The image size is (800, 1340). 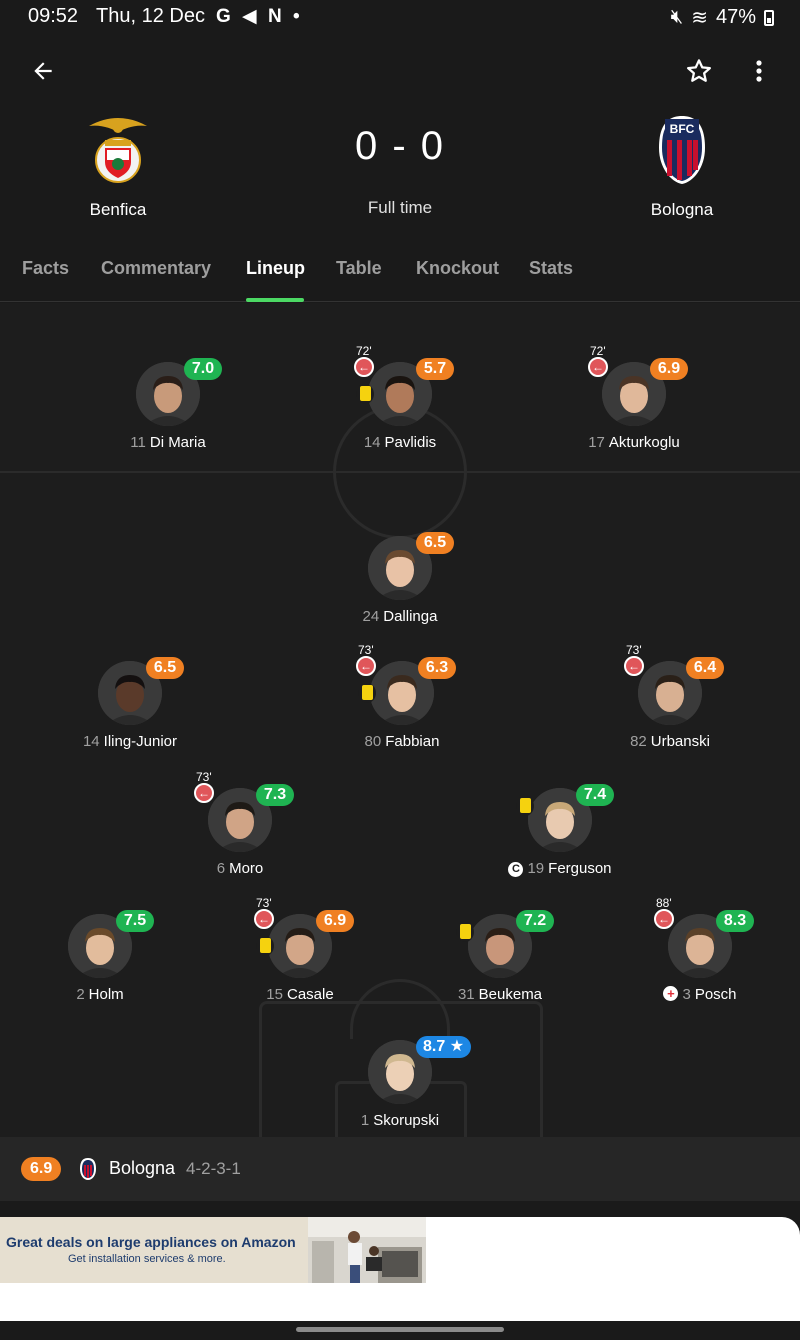 What do you see at coordinates (168, 442) in the screenshot?
I see `player-label: 11 Di Maria` at bounding box center [168, 442].